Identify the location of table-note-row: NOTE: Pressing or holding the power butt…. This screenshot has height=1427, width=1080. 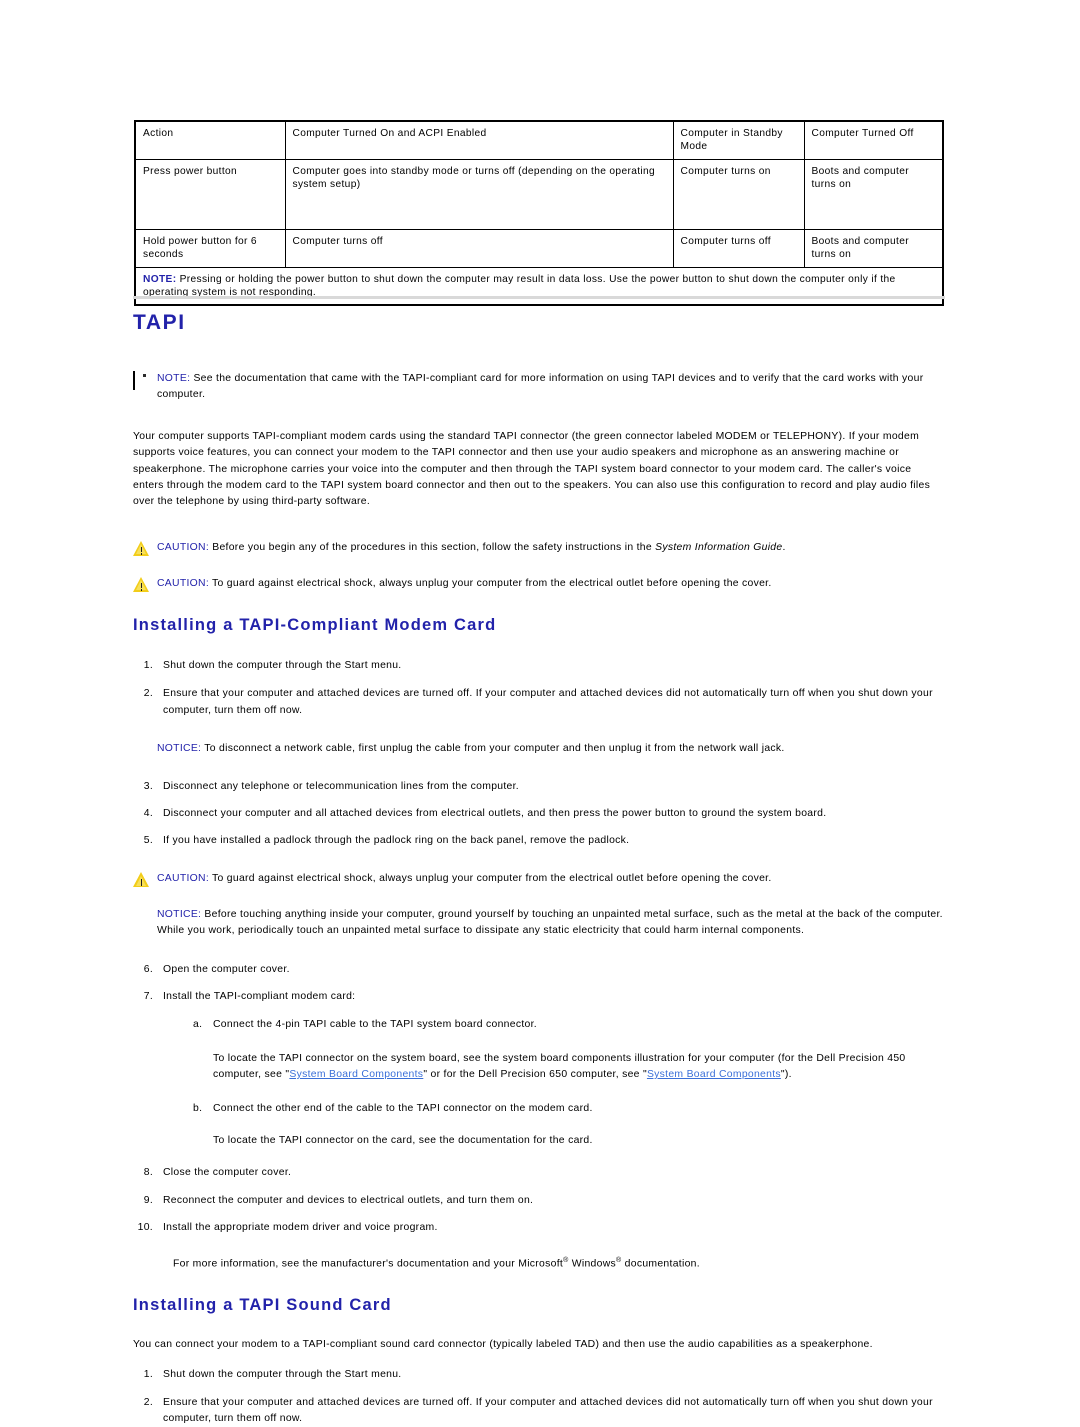
(539, 286).